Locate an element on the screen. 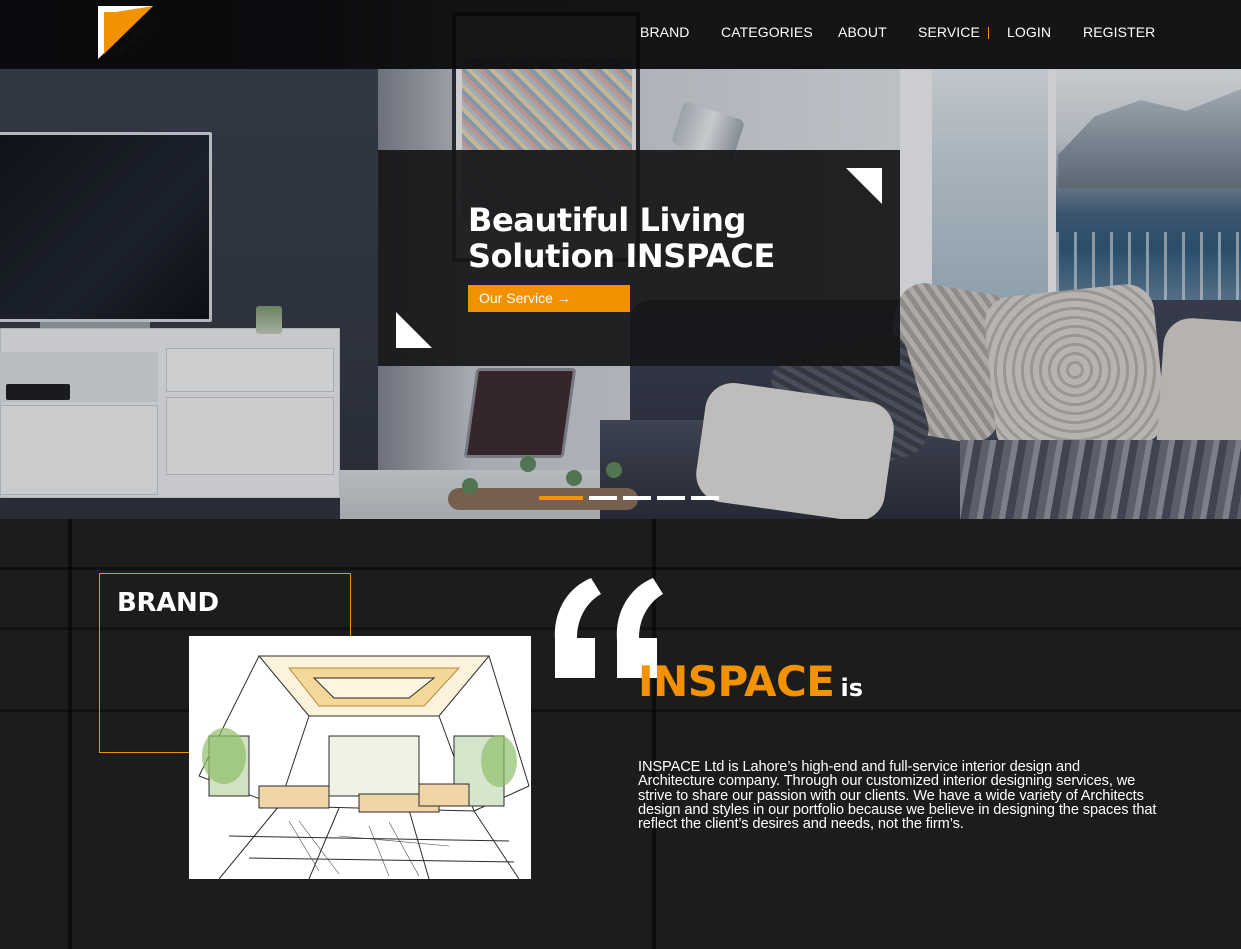 This screenshot has width=1241, height=949. about-heading: INSPACE is is located at coordinates (750, 681).